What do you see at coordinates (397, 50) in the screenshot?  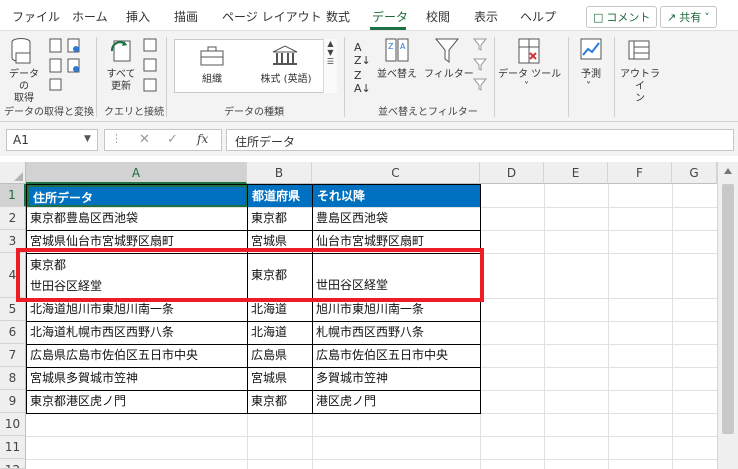 I see `sort-icon: Z A` at bounding box center [397, 50].